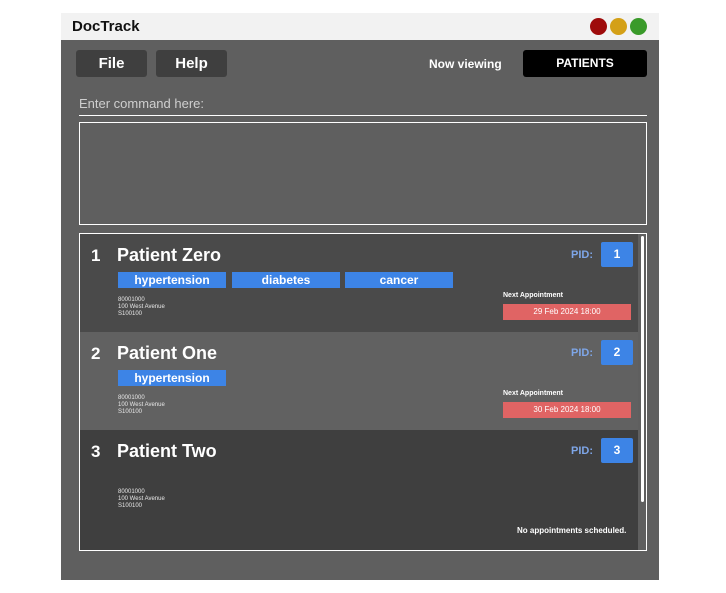 This screenshot has height=593, width=726. What do you see at coordinates (567, 410) in the screenshot?
I see `next-appointment-badge: 30 Feb 2024 18:00` at bounding box center [567, 410].